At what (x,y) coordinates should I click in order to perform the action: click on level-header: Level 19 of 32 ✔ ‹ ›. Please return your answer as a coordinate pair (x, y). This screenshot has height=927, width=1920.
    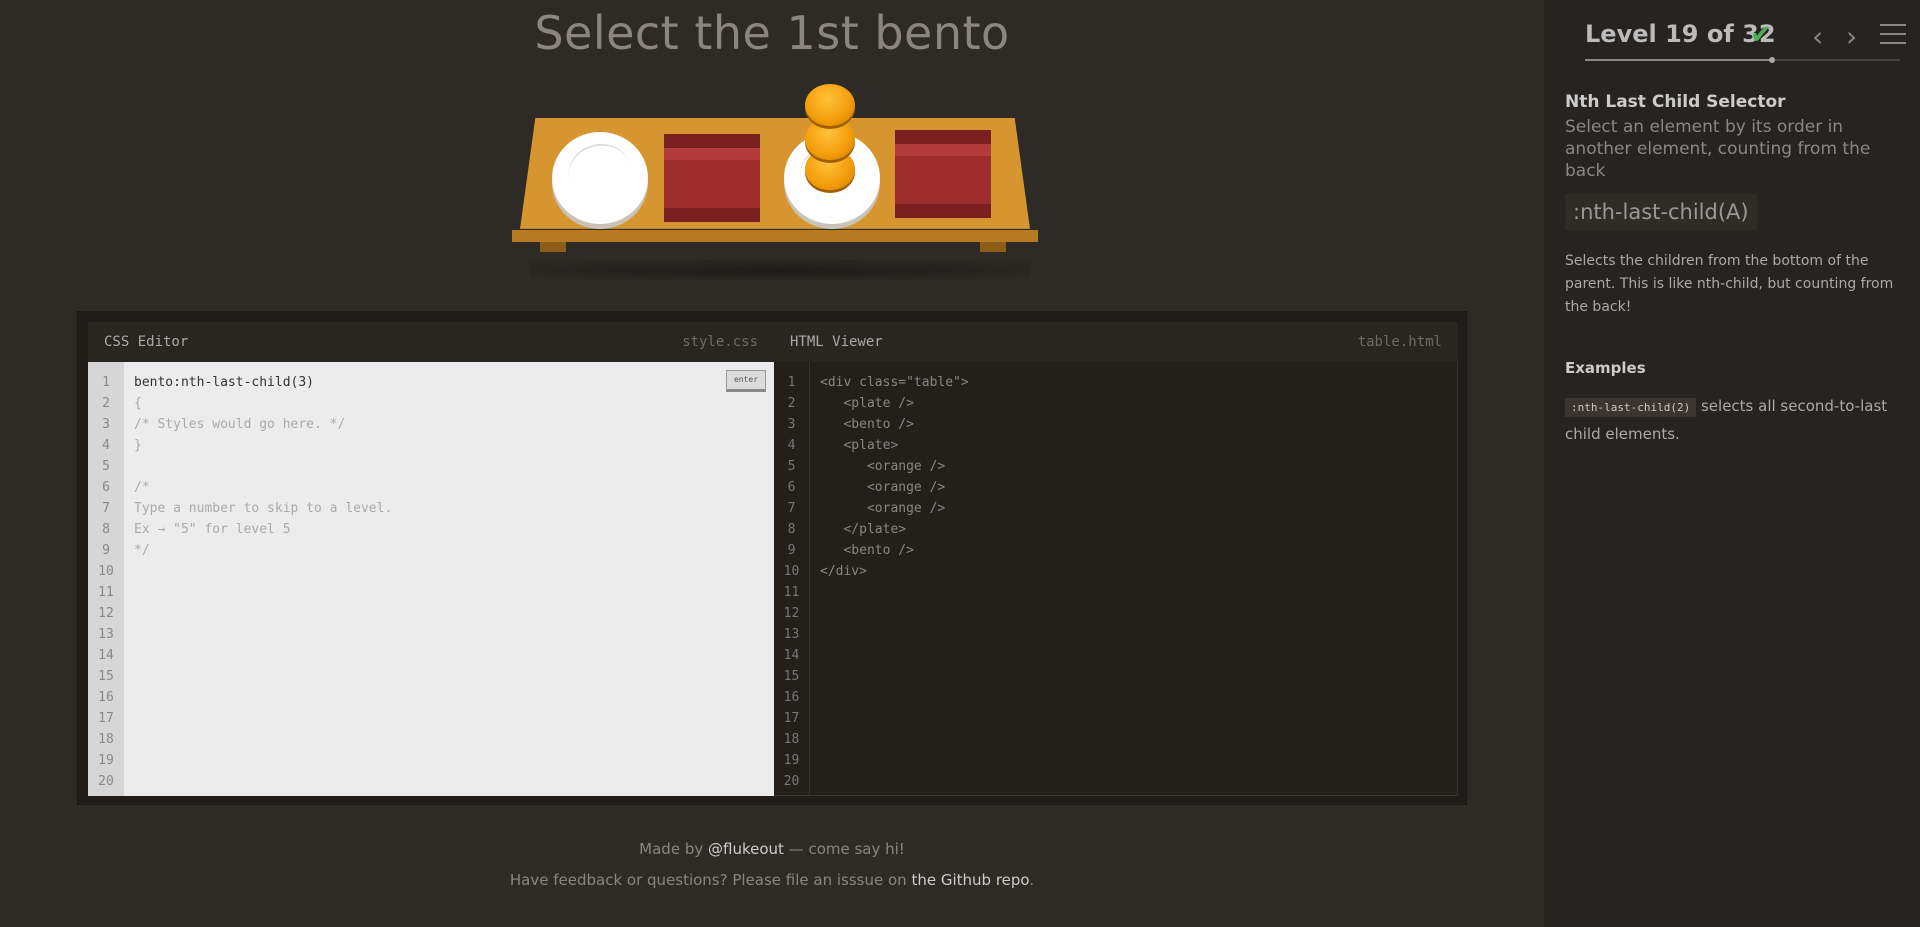
    Looking at the image, I should click on (1735, 32).